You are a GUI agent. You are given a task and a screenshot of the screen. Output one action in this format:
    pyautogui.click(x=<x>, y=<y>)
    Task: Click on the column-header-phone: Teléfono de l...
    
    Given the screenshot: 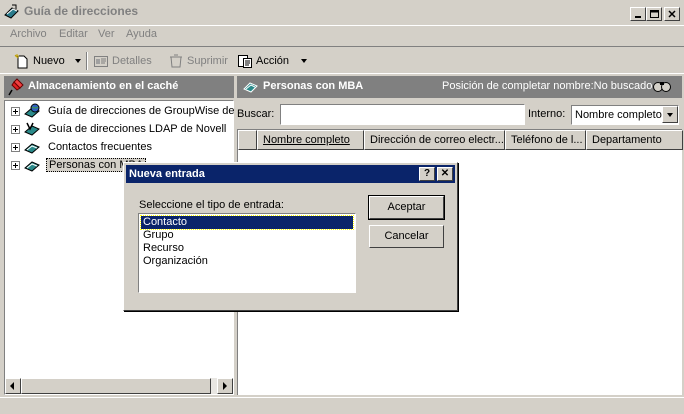 What is the action you would take?
    pyautogui.click(x=545, y=140)
    